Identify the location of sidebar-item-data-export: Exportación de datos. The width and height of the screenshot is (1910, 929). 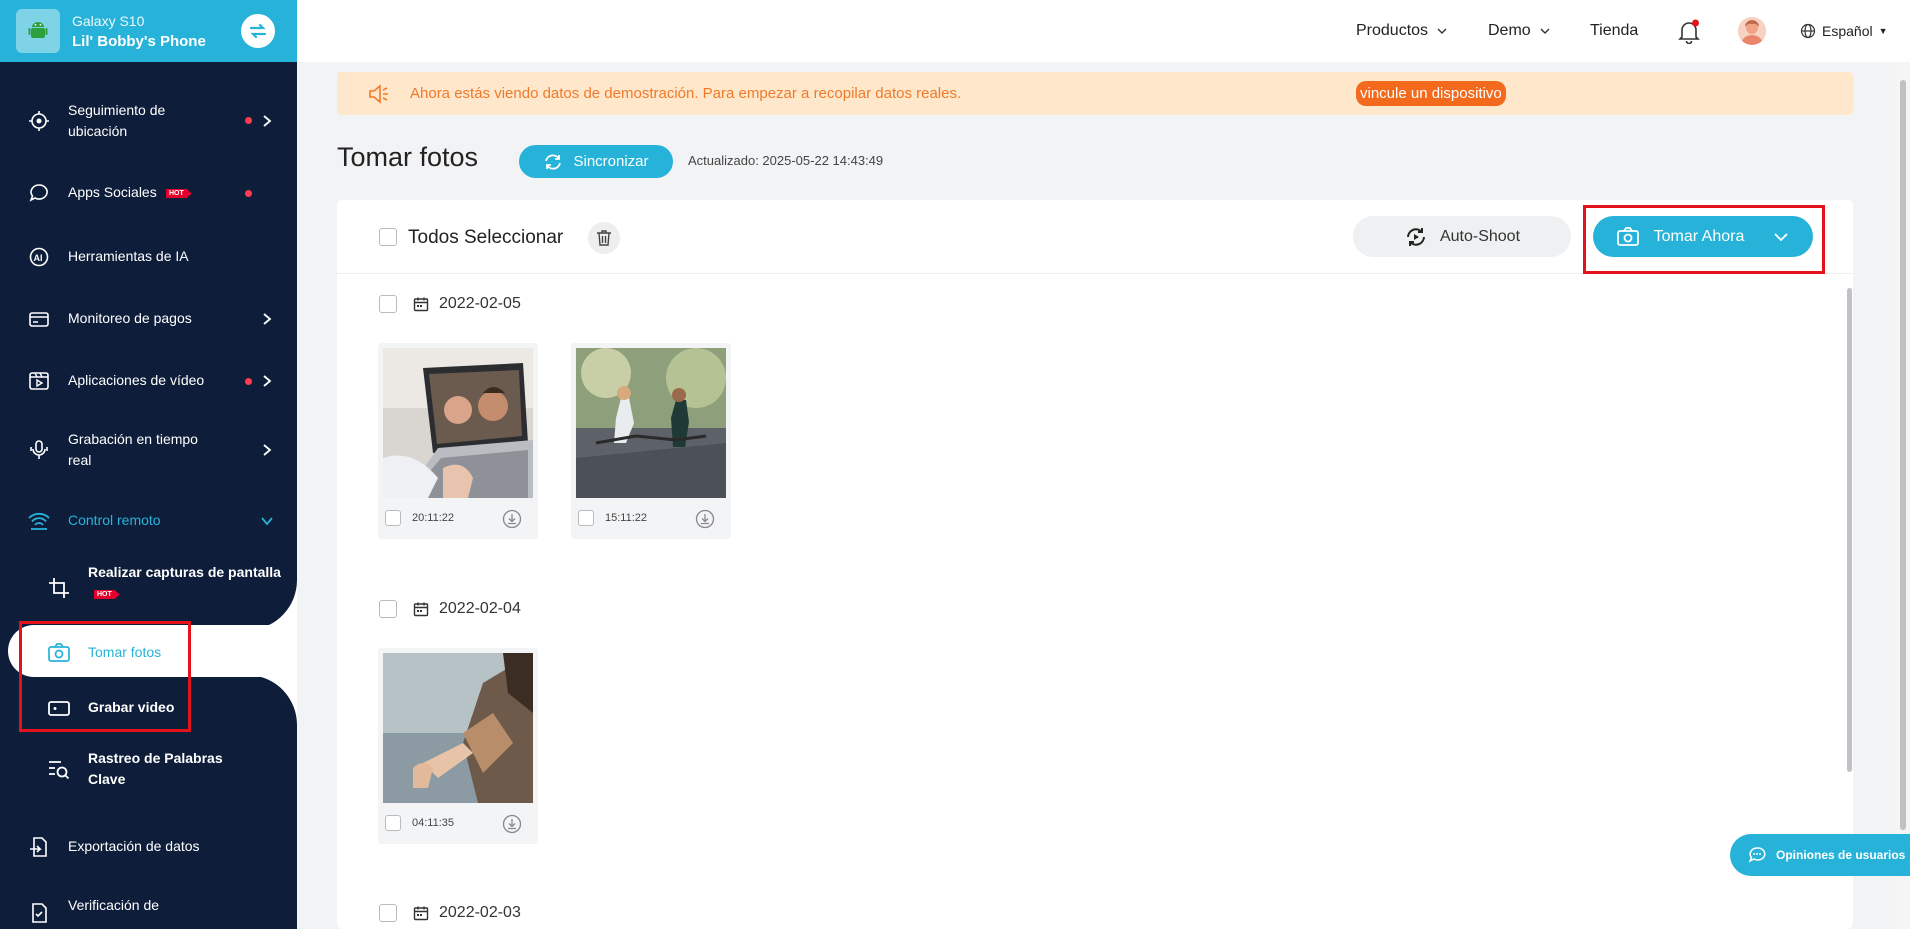
(148, 847).